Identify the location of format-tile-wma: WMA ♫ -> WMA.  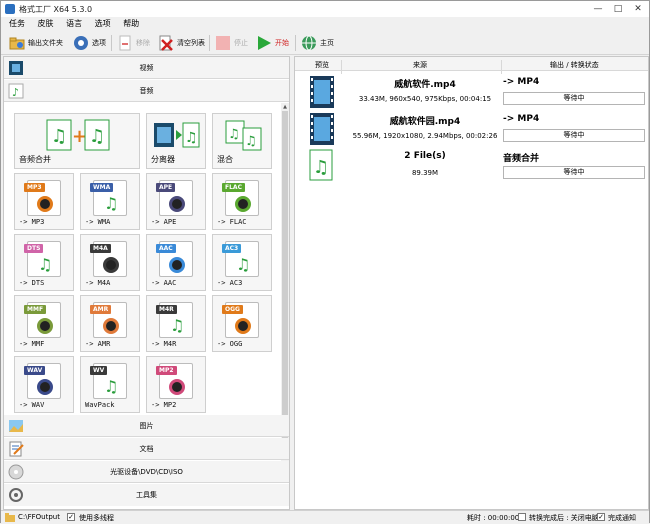
(110, 201).